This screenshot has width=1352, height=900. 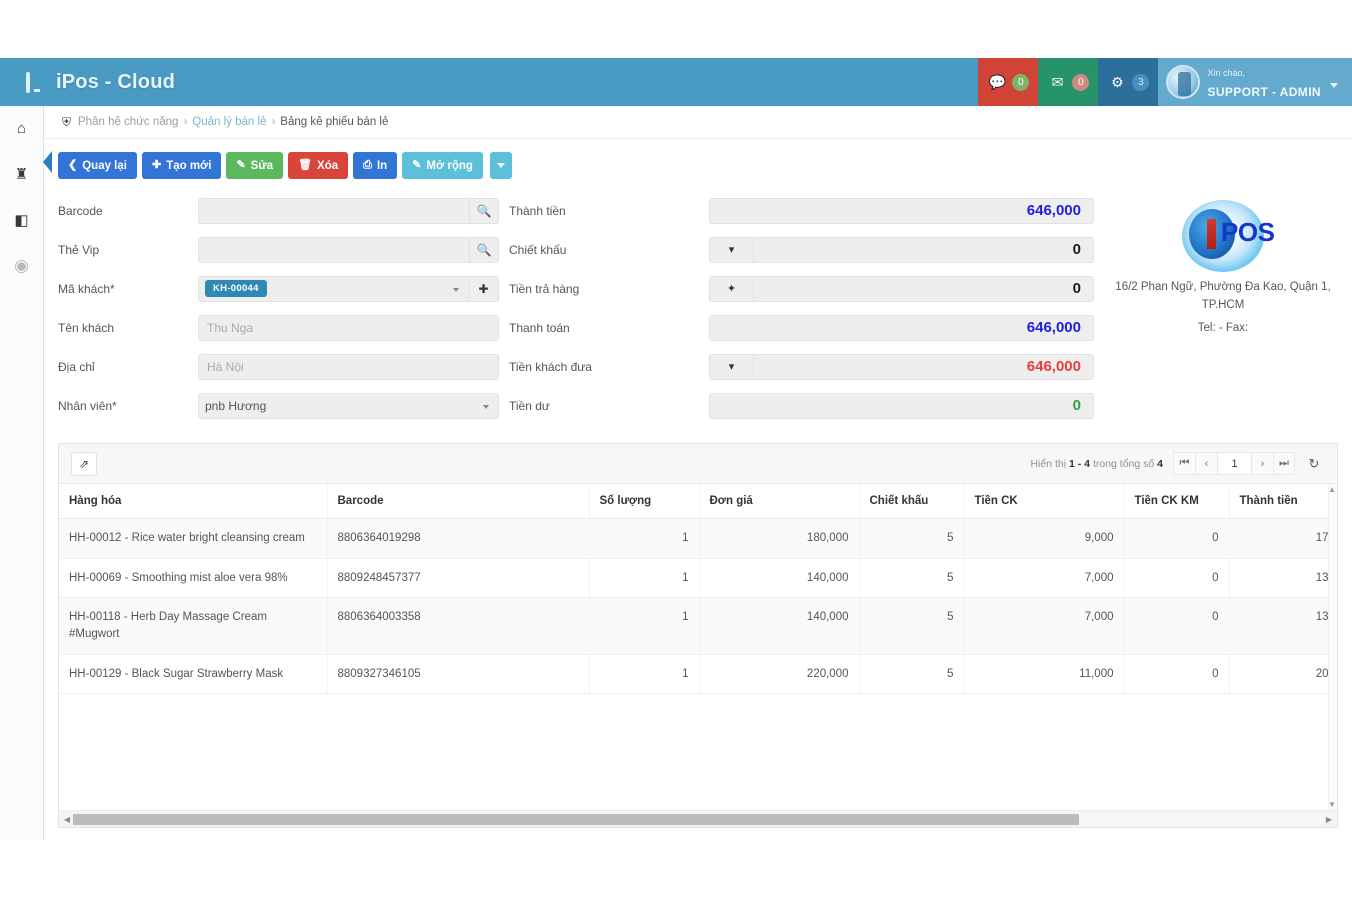 What do you see at coordinates (1080, 463) in the screenshot?
I see `pagination-range: 1 - 4` at bounding box center [1080, 463].